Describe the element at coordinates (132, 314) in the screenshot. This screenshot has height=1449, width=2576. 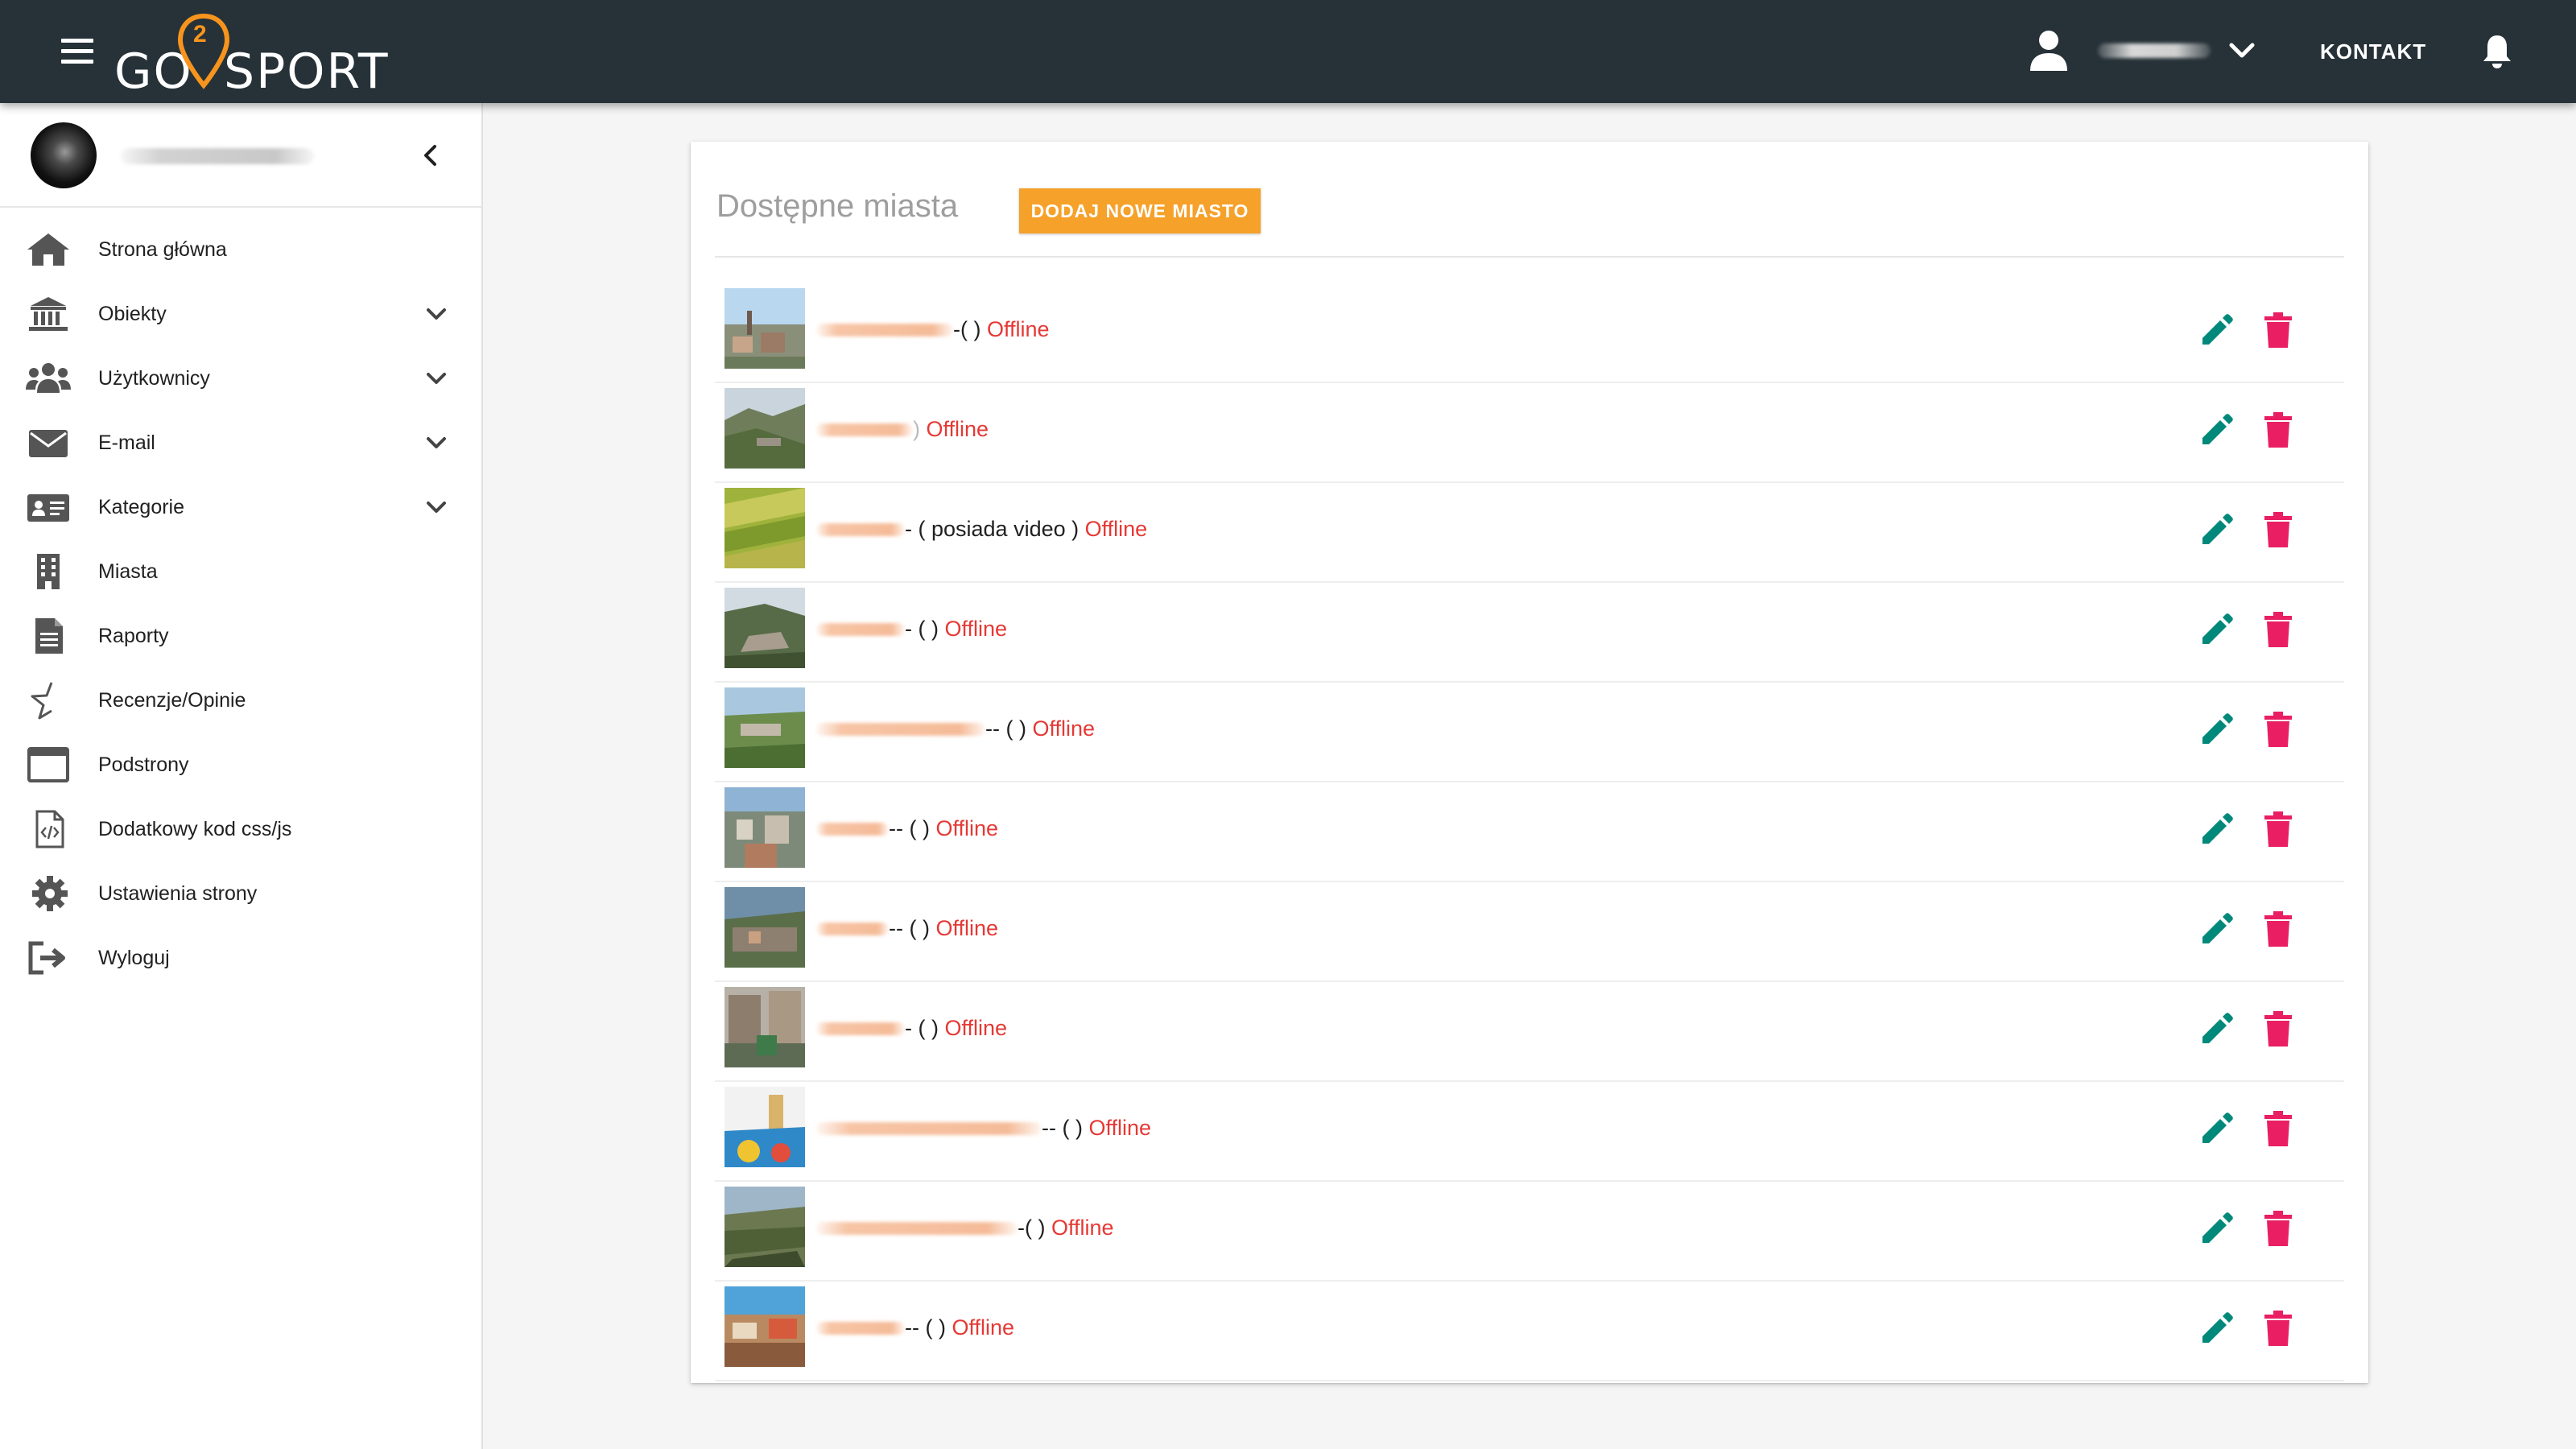
I see `sidebar-item-label: Obiekty` at that location.